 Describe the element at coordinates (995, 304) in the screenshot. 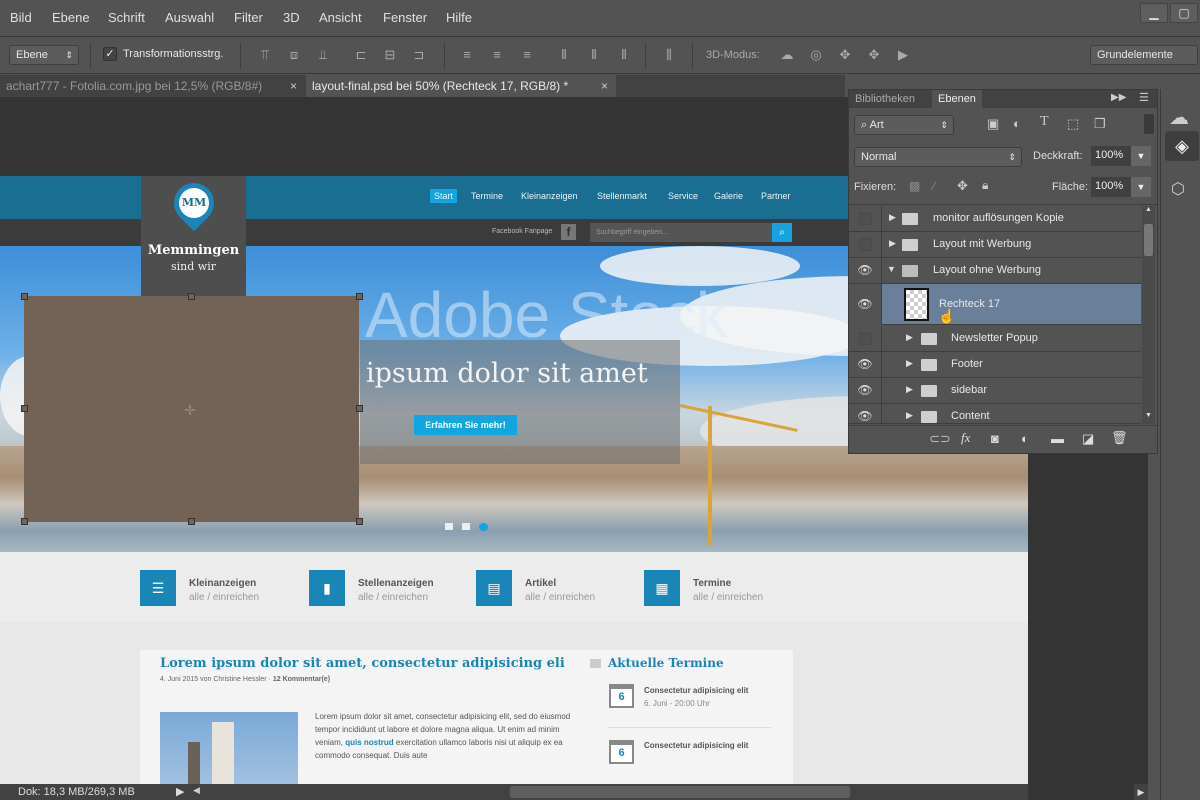

I see `layer-row-selected: 👁︎ Rechteck 17 ☝` at that location.